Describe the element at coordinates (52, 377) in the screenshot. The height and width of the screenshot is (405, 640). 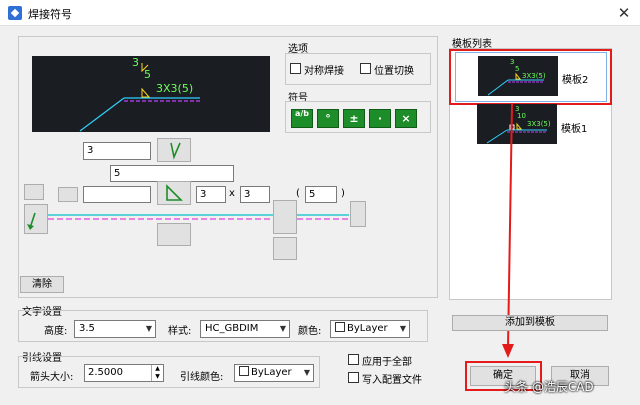
I see `arrow-size-label: 箭头大小:` at that location.